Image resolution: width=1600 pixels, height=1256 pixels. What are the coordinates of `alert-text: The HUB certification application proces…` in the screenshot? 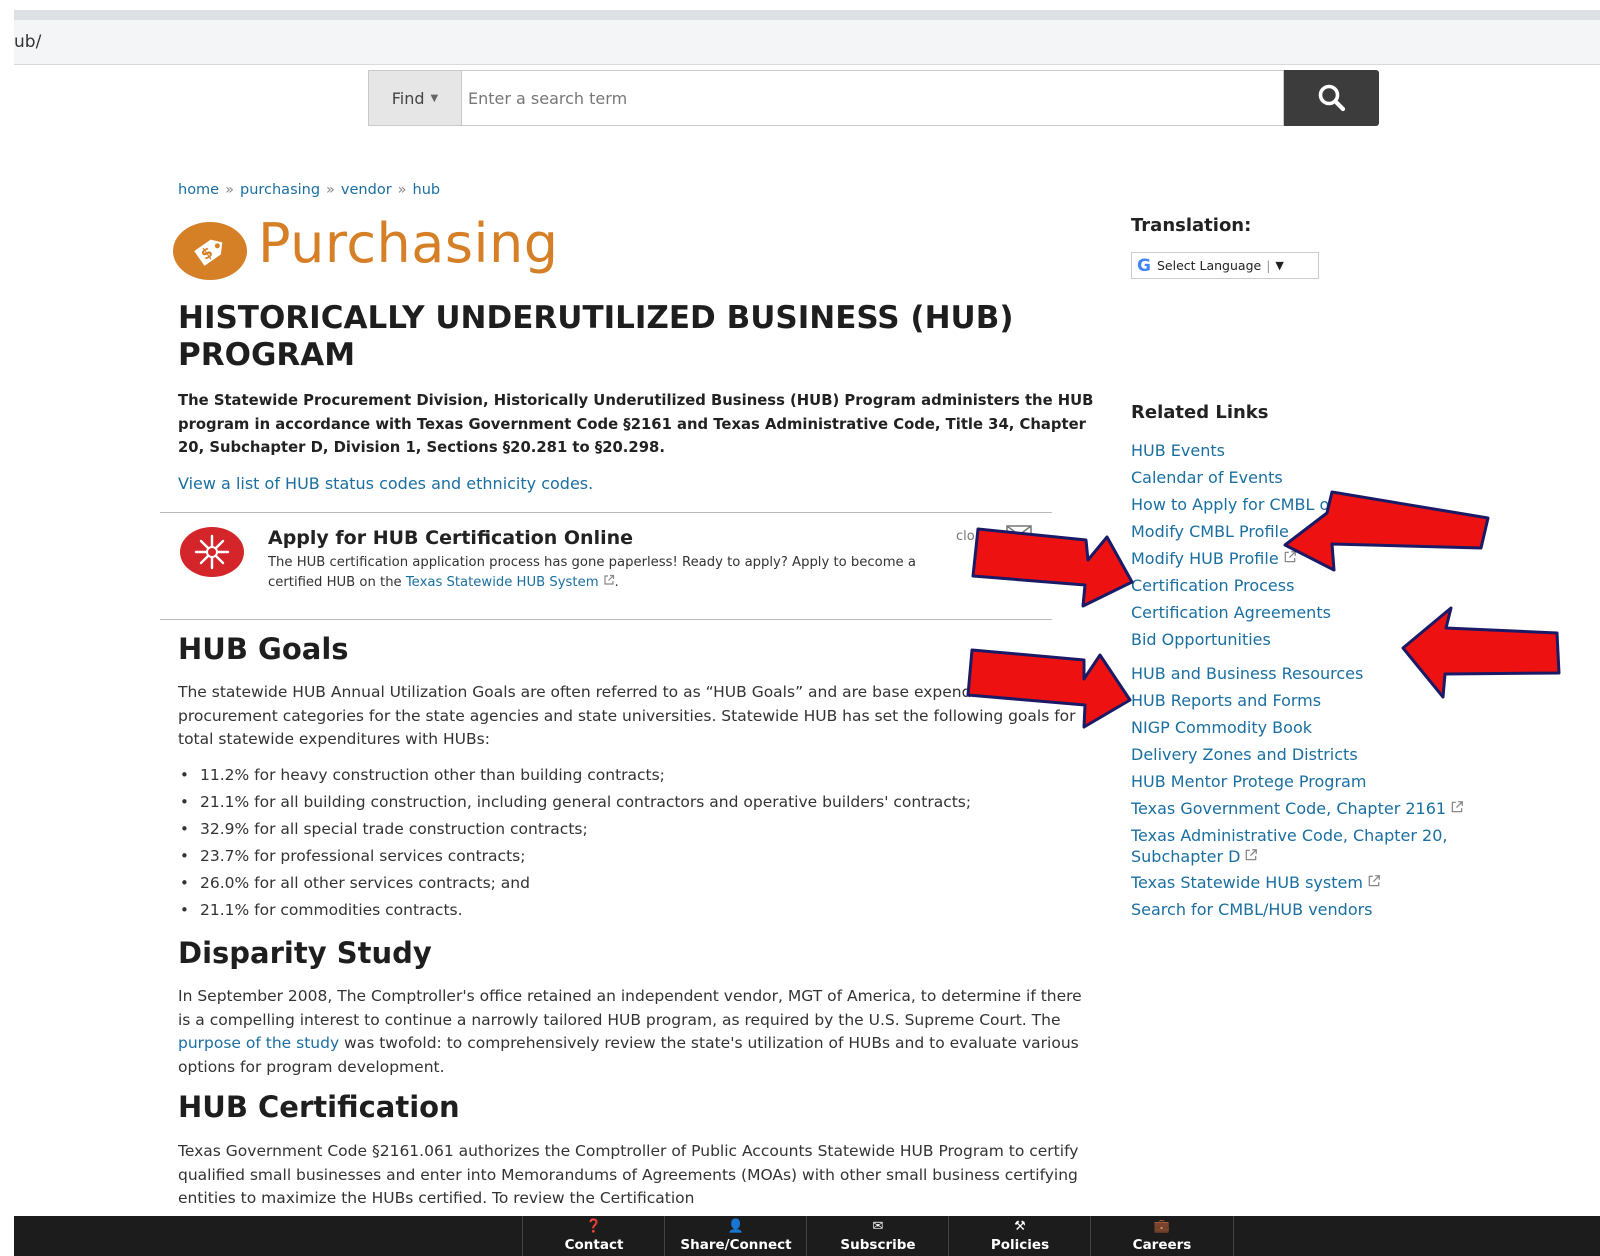 It's located at (608, 572).